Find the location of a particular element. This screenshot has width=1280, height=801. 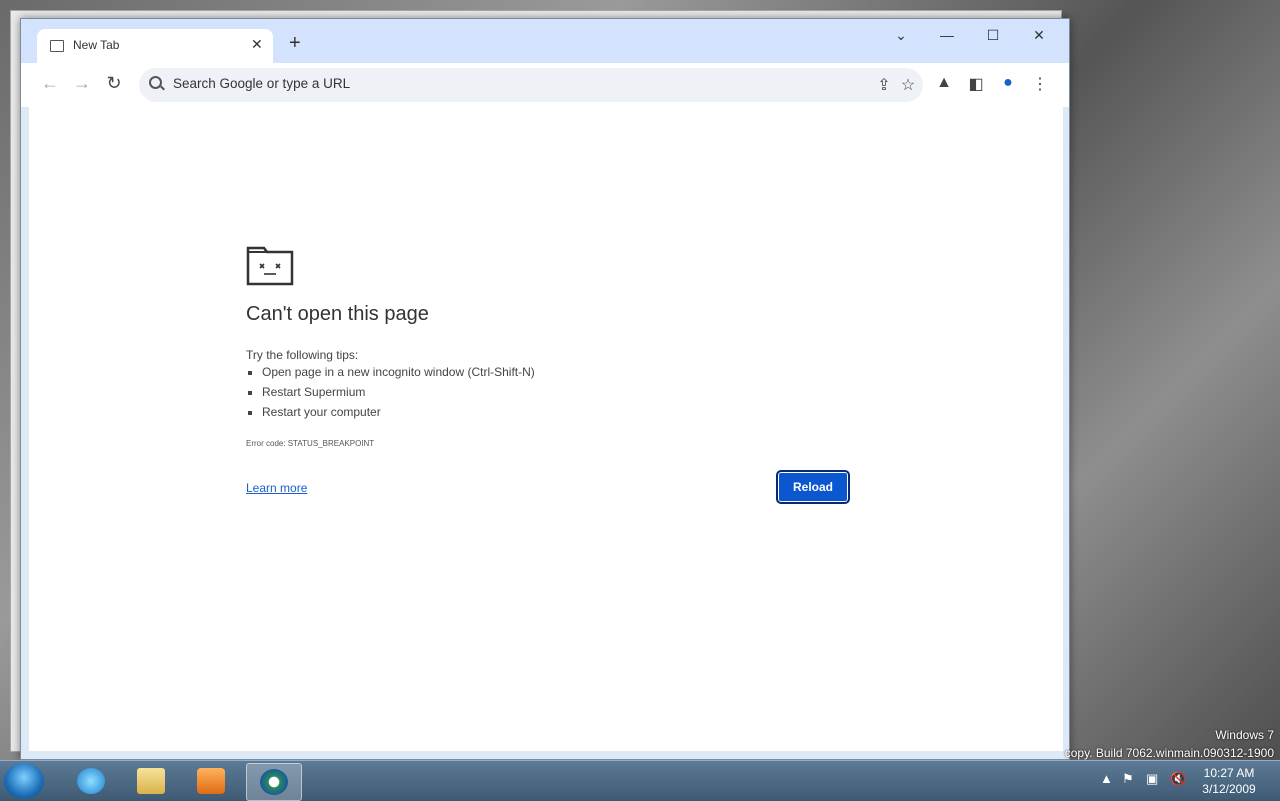

error-heading: Can't open this page is located at coordinates (337, 314).